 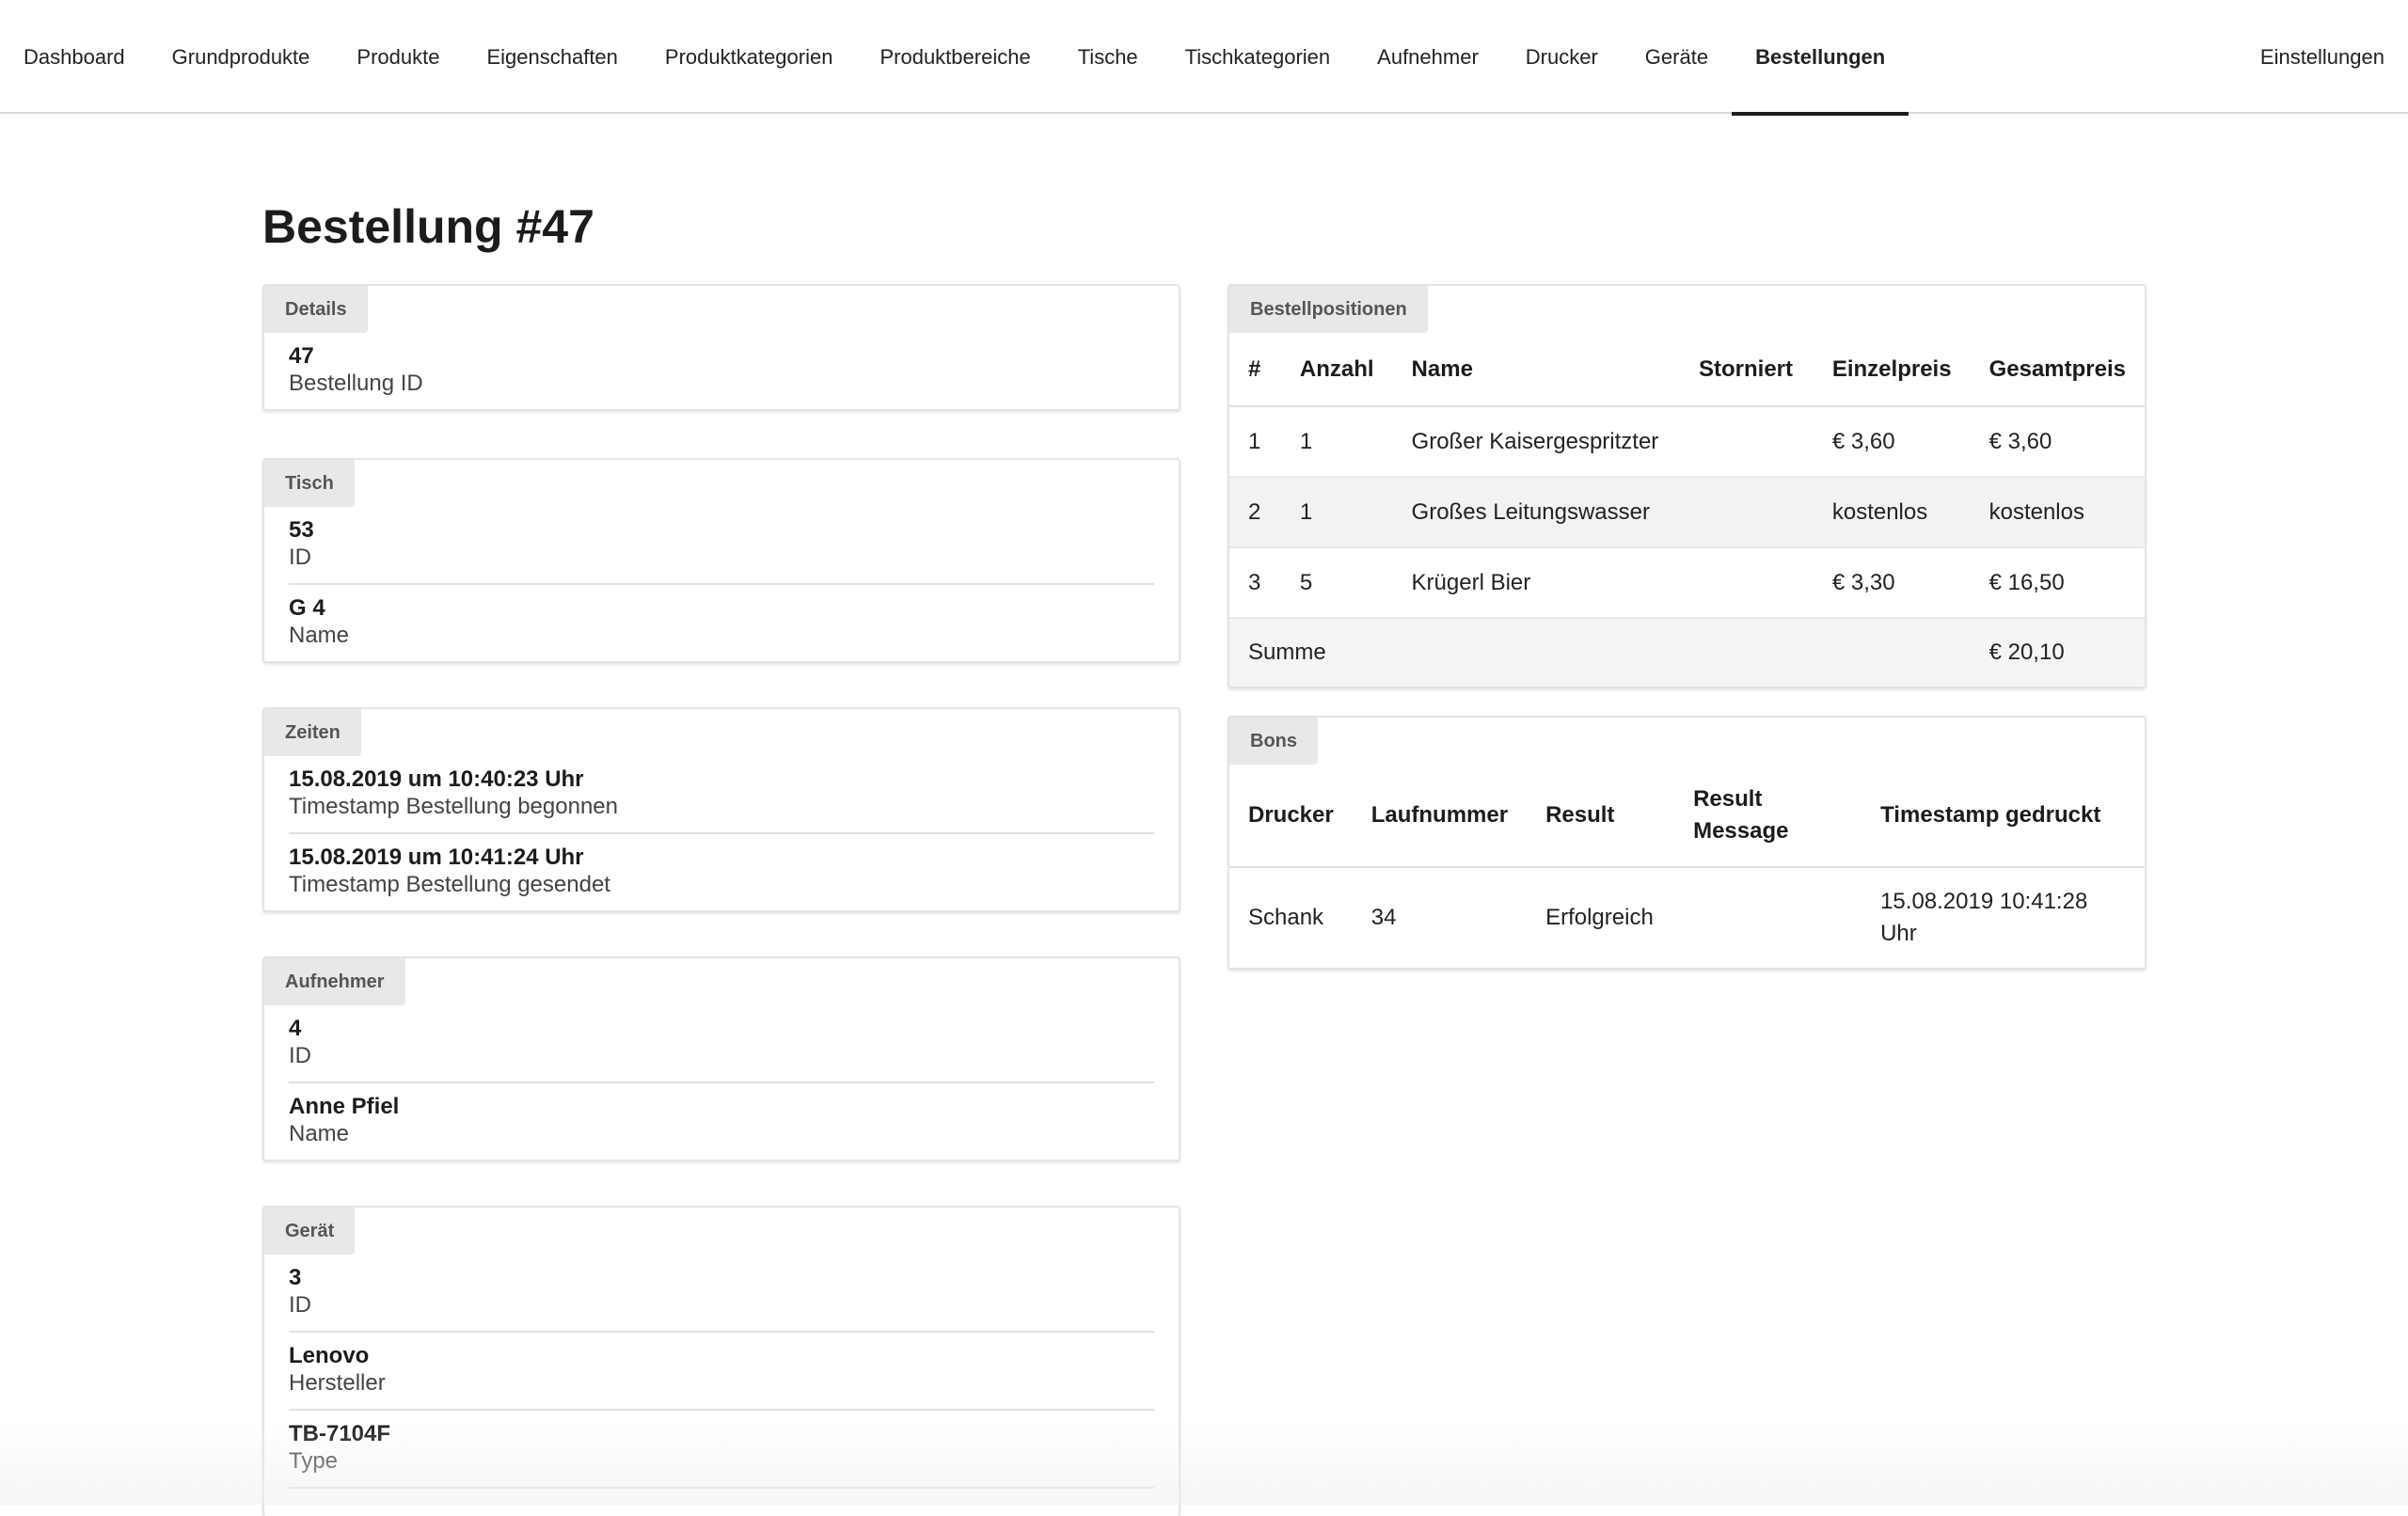 What do you see at coordinates (1821, 58) in the screenshot?
I see `nav-item-bestellungen: Bestellungen` at bounding box center [1821, 58].